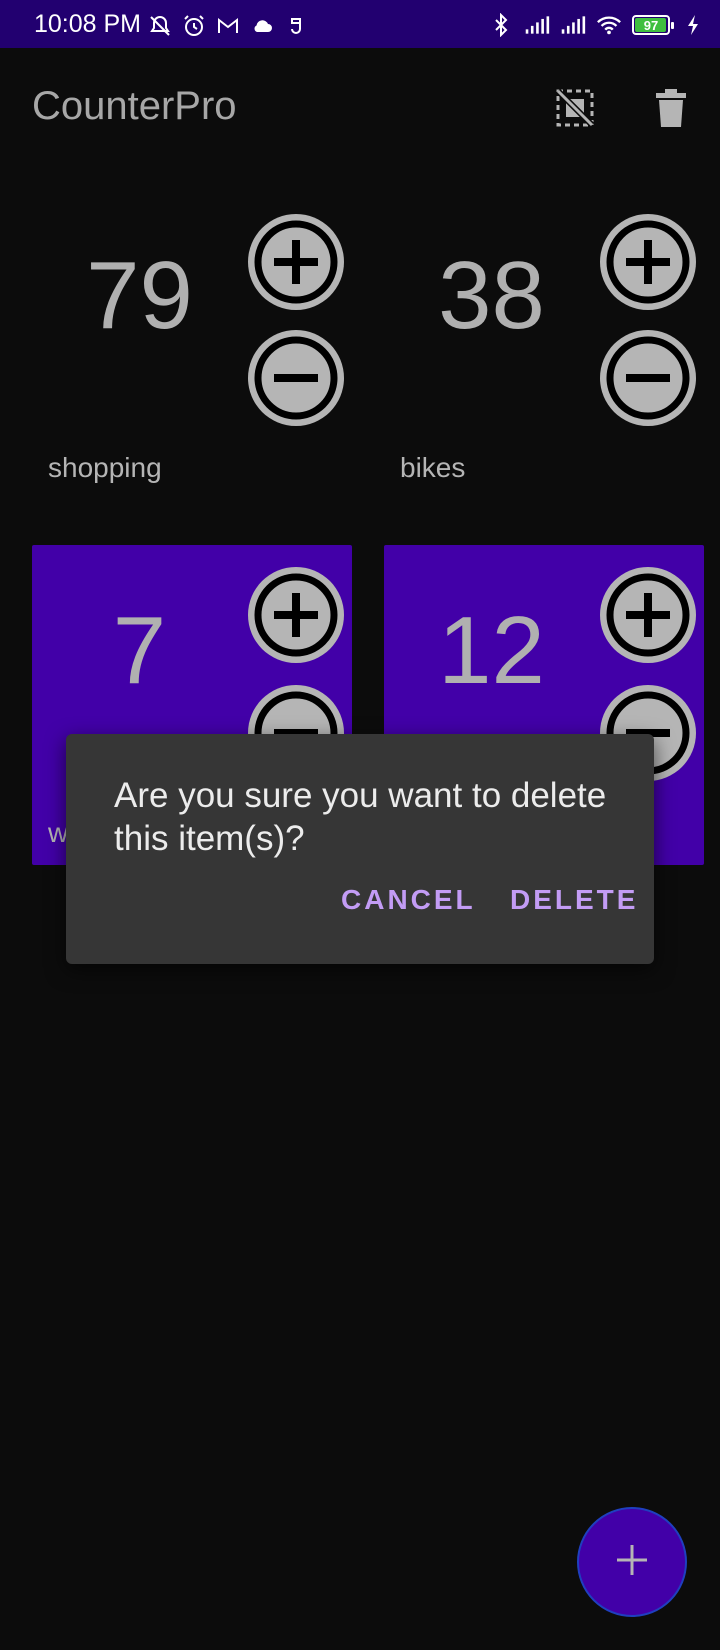  What do you see at coordinates (433, 467) in the screenshot?
I see `counter-name: bikes` at bounding box center [433, 467].